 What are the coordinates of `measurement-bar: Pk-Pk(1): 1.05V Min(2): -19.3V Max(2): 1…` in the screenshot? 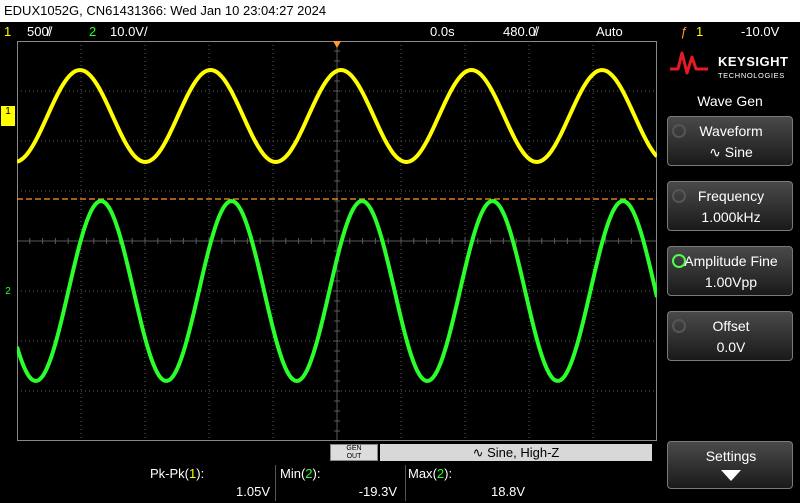 It's located at (328, 483).